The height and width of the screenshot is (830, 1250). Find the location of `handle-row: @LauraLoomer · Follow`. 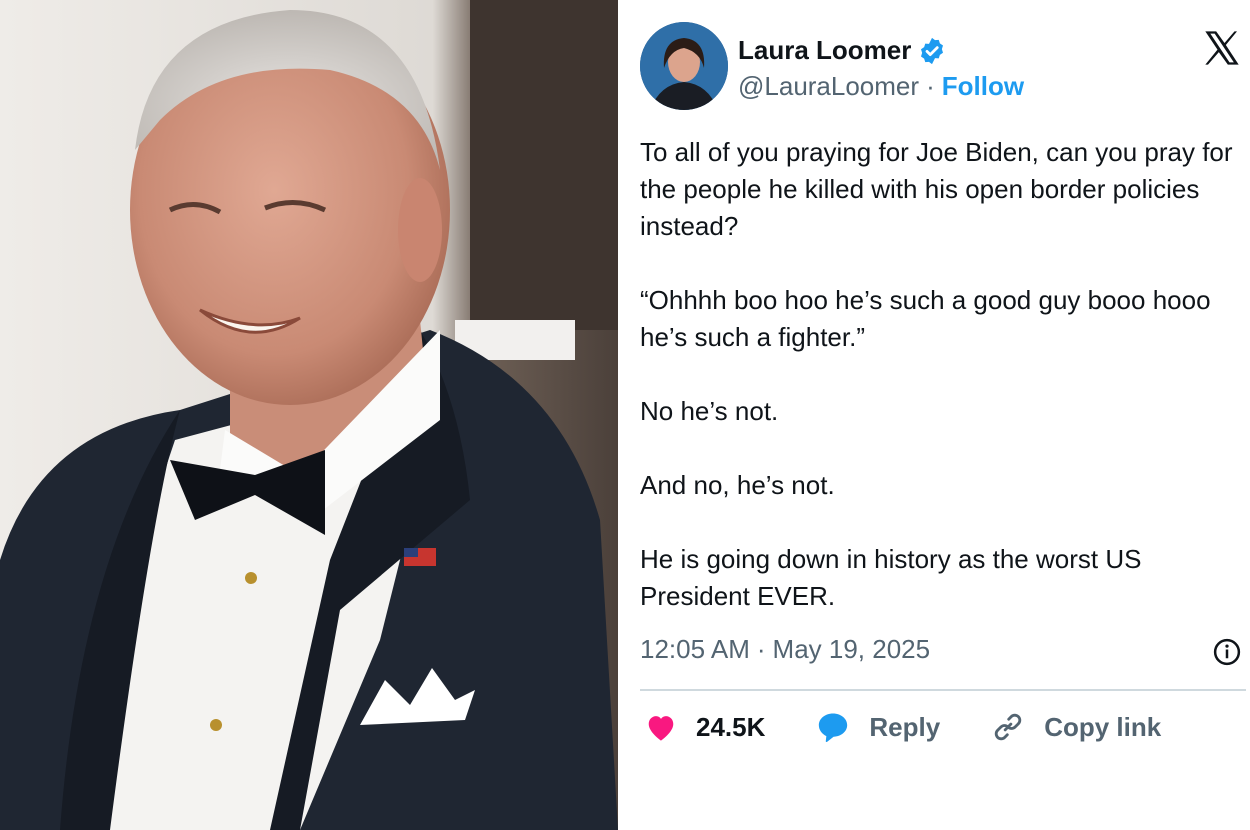

handle-row: @LauraLoomer · Follow is located at coordinates (881, 86).